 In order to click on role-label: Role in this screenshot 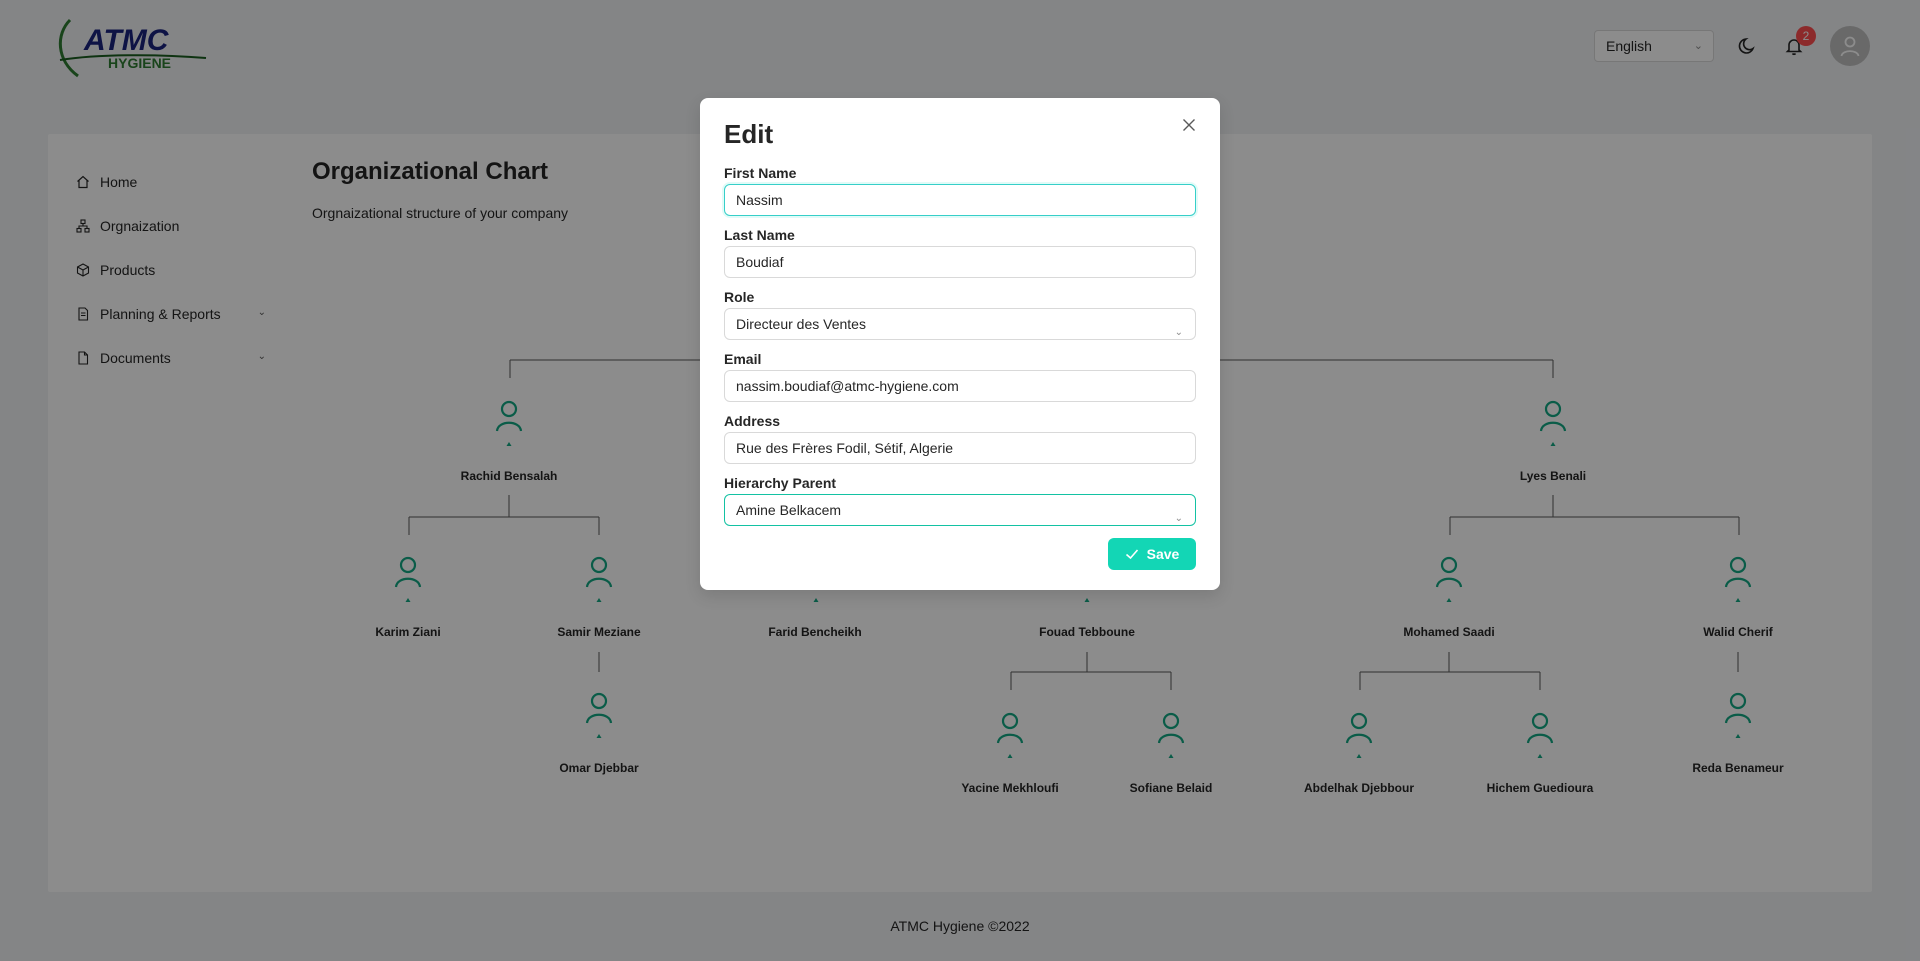, I will do `click(739, 297)`.